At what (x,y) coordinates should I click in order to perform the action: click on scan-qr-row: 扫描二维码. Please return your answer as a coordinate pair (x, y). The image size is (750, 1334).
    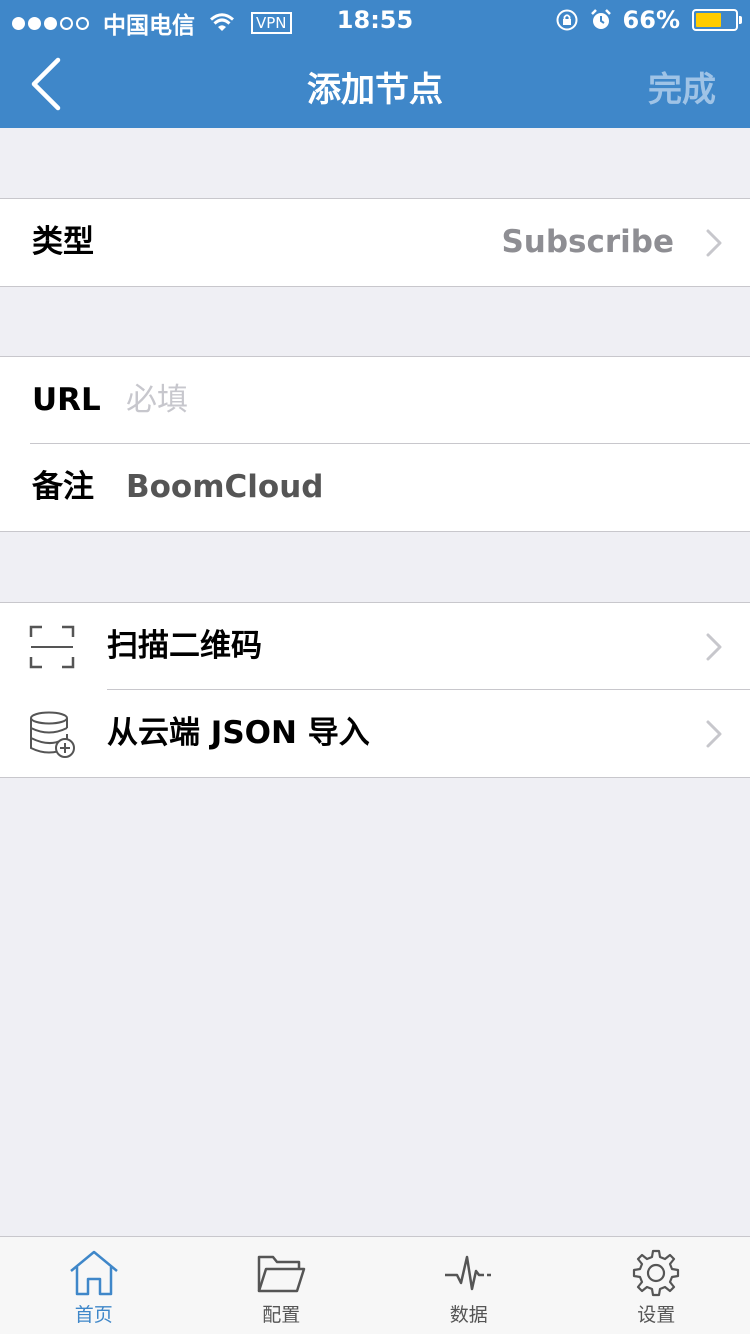
    Looking at the image, I should click on (375, 646).